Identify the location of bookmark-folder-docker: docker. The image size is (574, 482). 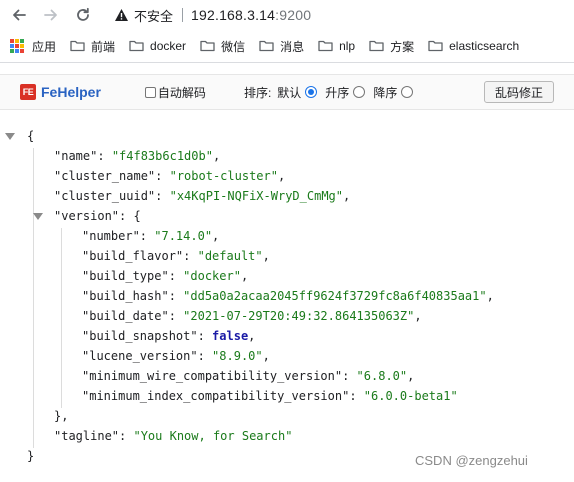
(157, 46).